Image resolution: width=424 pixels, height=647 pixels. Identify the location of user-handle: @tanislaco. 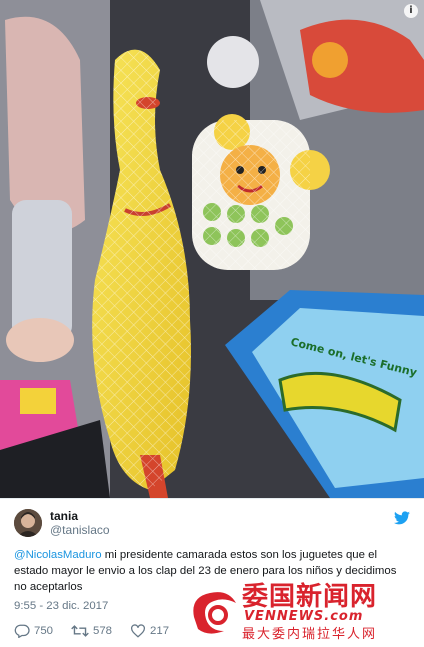
(80, 530).